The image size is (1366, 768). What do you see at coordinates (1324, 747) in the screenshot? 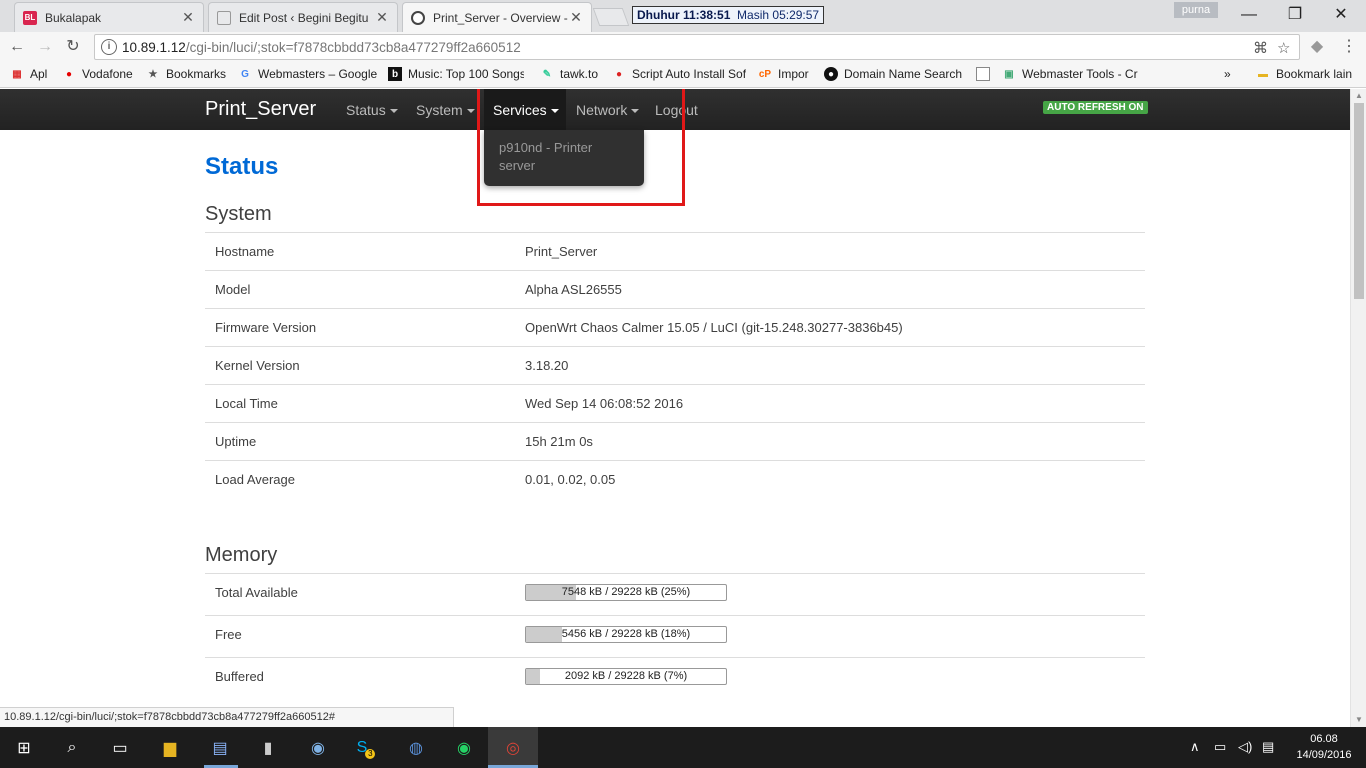
I see `taskbar-clock: 06.08 14/09/2016` at bounding box center [1324, 747].